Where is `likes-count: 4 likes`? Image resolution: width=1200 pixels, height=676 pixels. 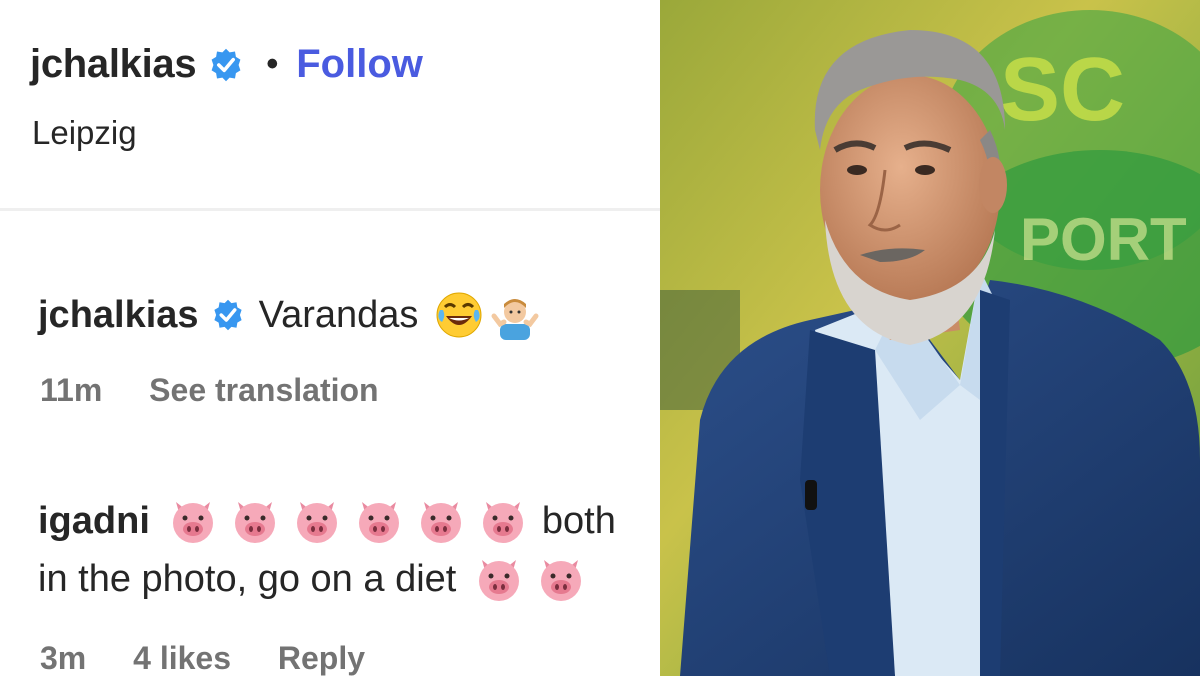 likes-count: 4 likes is located at coordinates (182, 658).